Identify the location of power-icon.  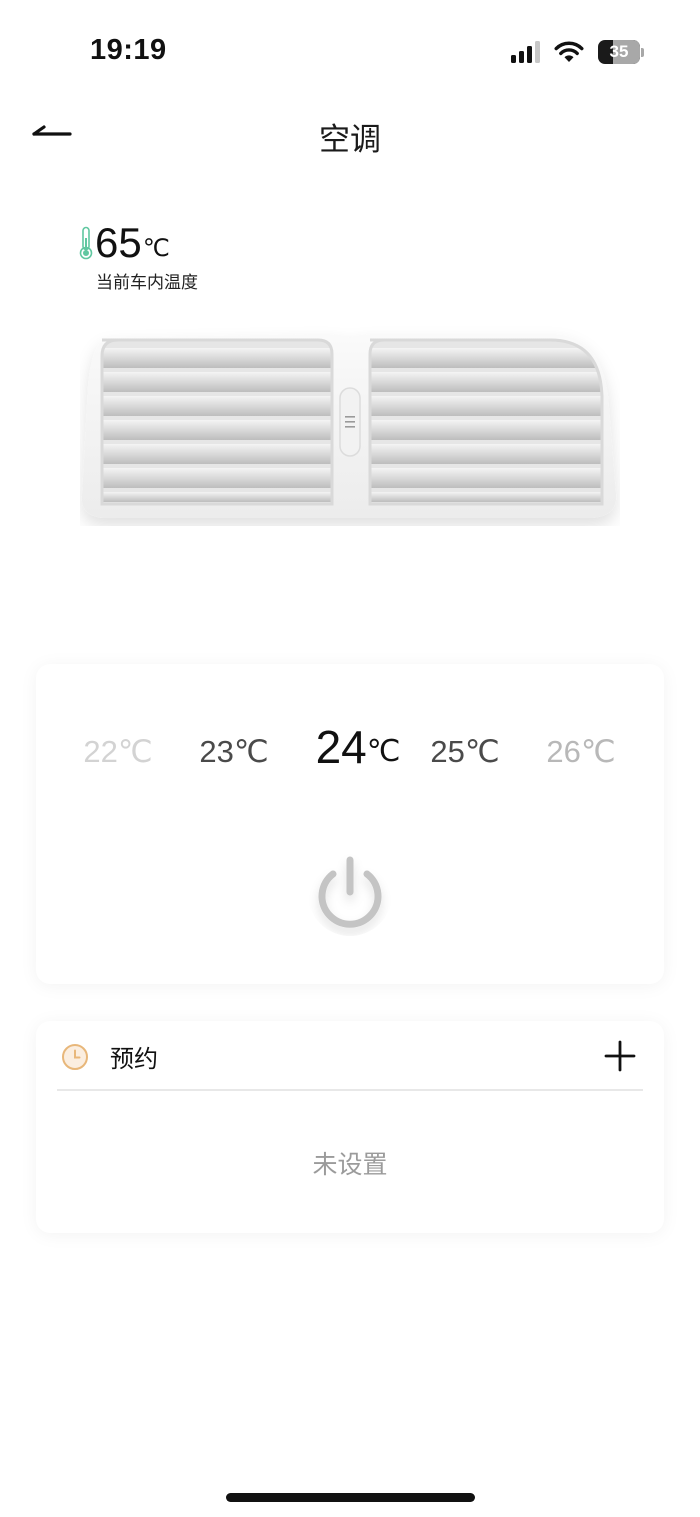
(350, 892).